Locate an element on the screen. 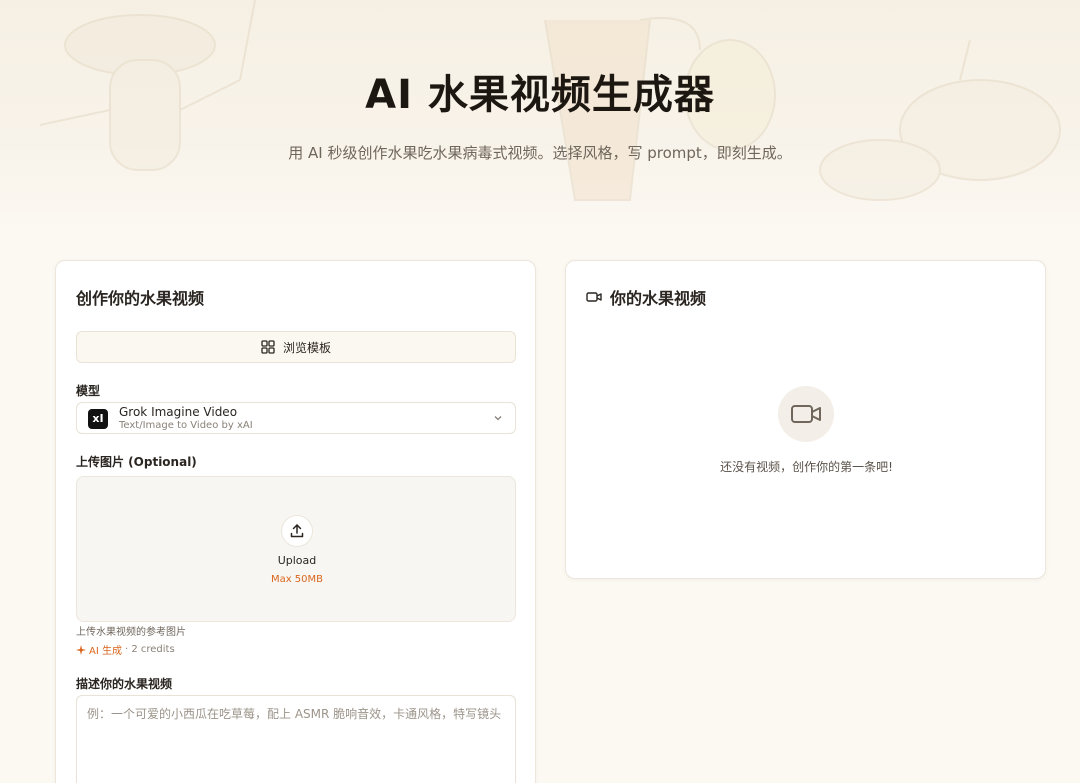 Image resolution: width=1080 pixels, height=783 pixels. upload-image-label: 上传图片 (Optional) is located at coordinates (136, 462).